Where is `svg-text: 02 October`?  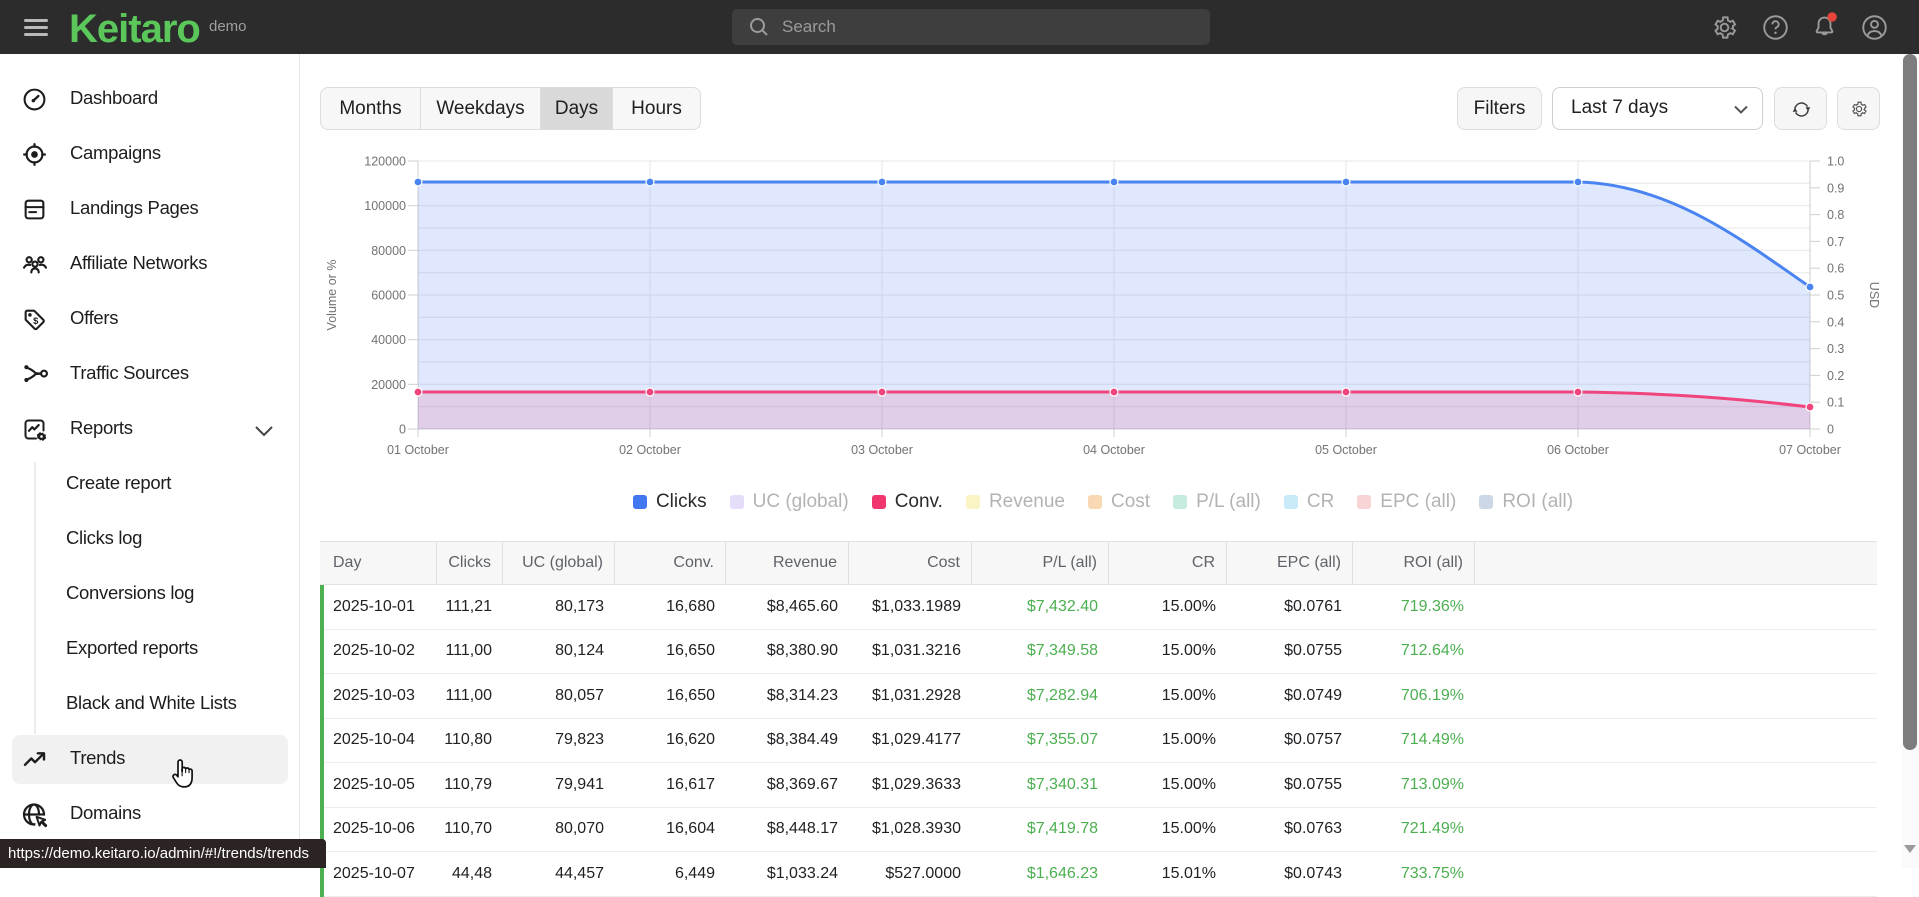
svg-text: 02 October is located at coordinates (650, 450).